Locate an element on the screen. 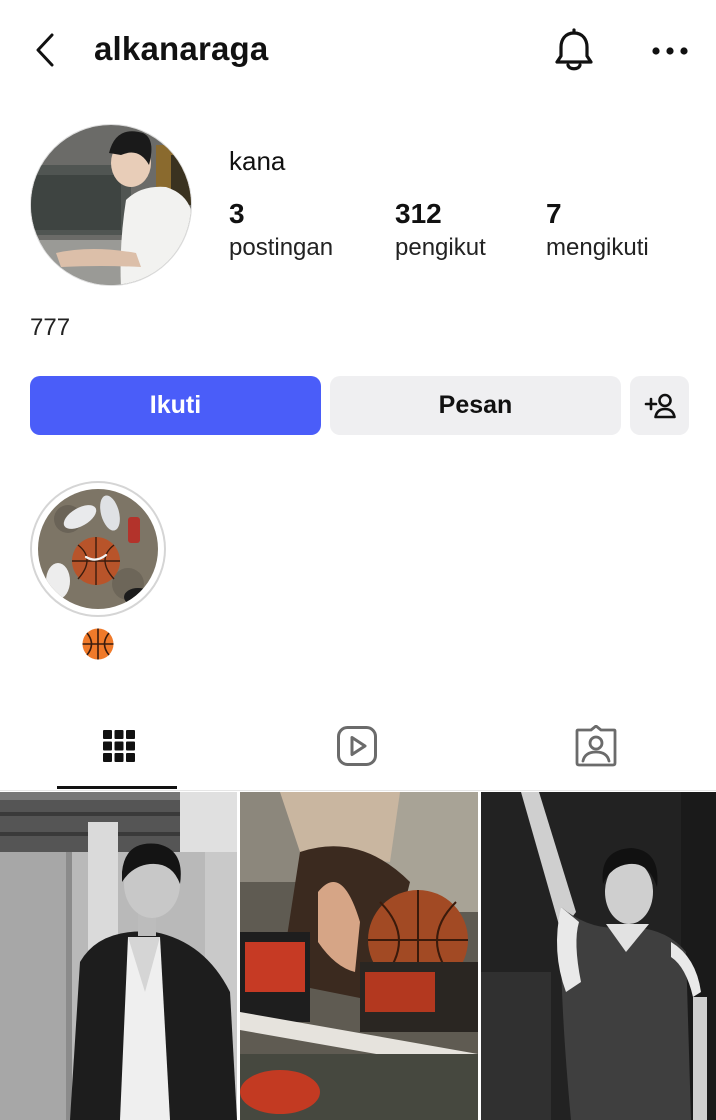 The height and width of the screenshot is (1120, 716). header-username: alkanaraga is located at coordinates (181, 48).